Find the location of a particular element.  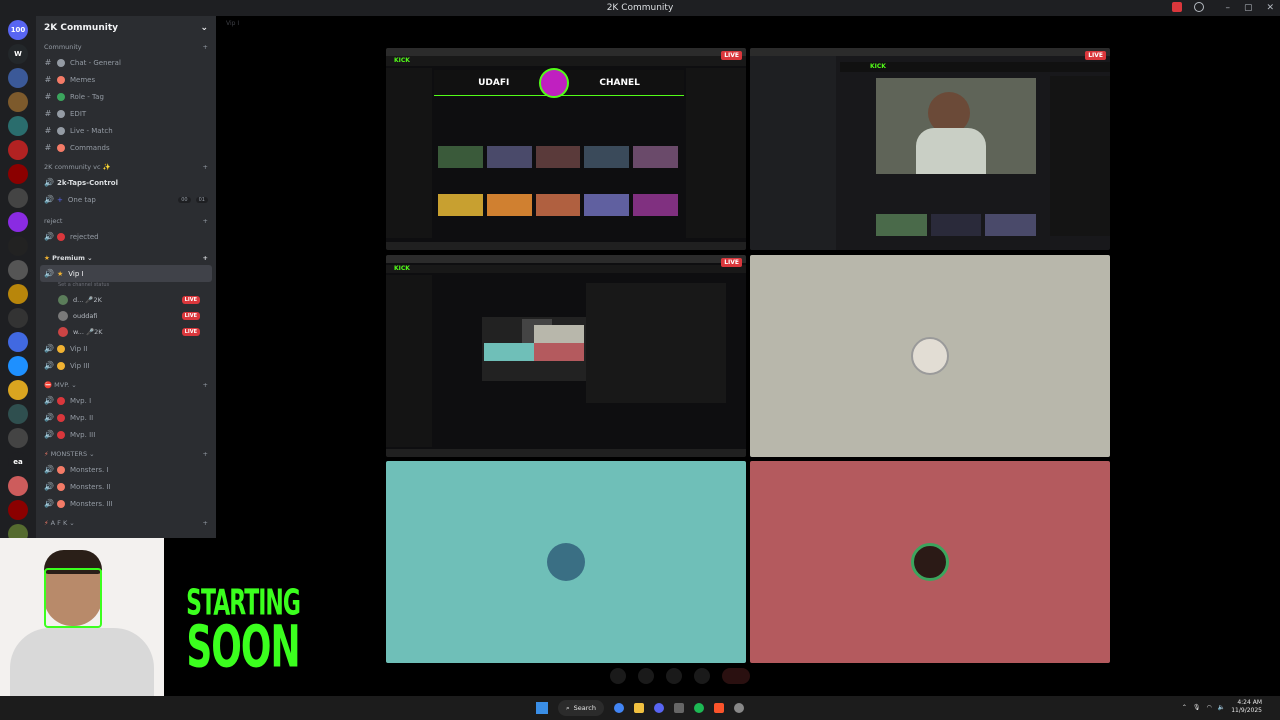

server-icon-server-ea: ea is located at coordinates (18, 462).